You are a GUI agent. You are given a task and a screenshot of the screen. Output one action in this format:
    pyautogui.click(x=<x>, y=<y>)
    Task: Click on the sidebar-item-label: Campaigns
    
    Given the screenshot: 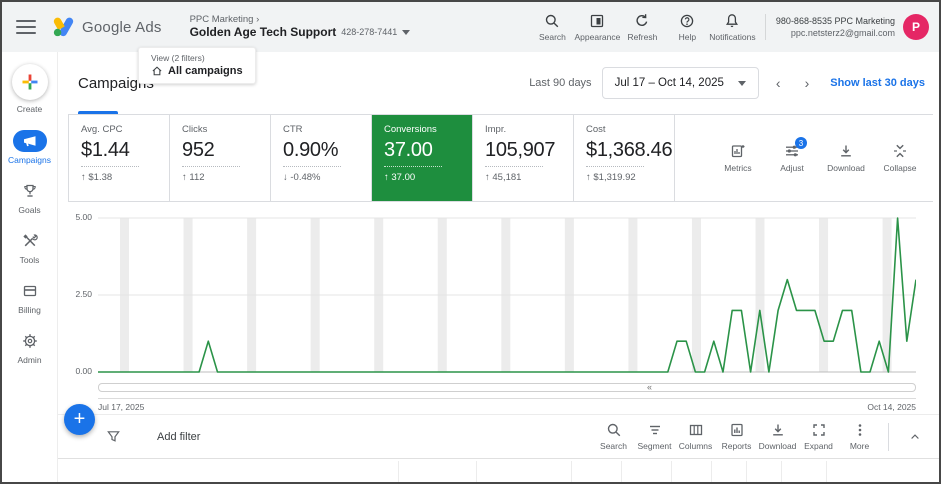 What is the action you would take?
    pyautogui.click(x=29, y=160)
    